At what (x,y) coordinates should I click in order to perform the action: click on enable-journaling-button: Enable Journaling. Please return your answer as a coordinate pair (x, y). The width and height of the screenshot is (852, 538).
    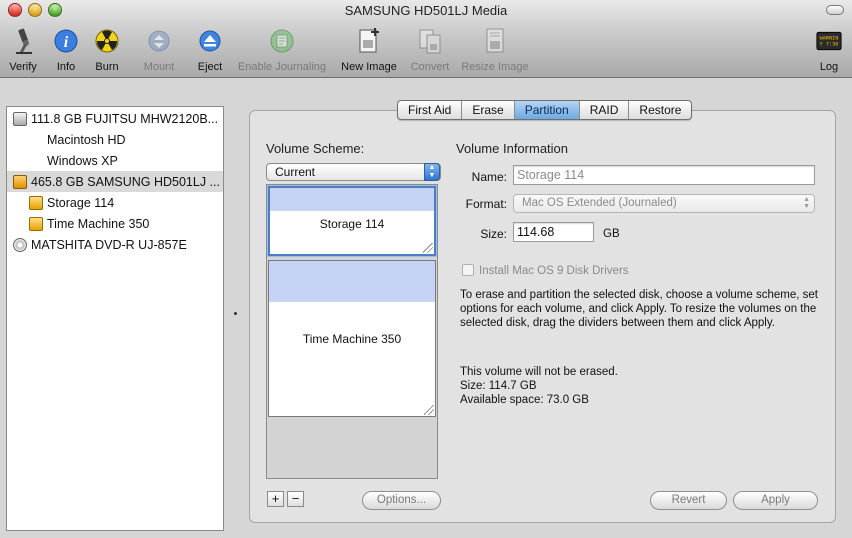
    Looking at the image, I should click on (282, 51).